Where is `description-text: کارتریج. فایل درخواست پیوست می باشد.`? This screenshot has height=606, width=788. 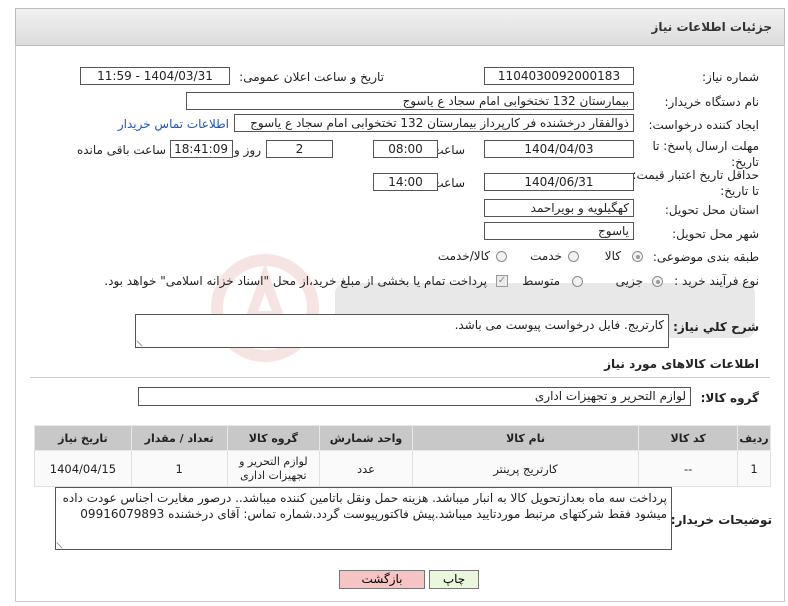 description-text: کارتریج. فایل درخواست پیوست می باشد. is located at coordinates (559, 325).